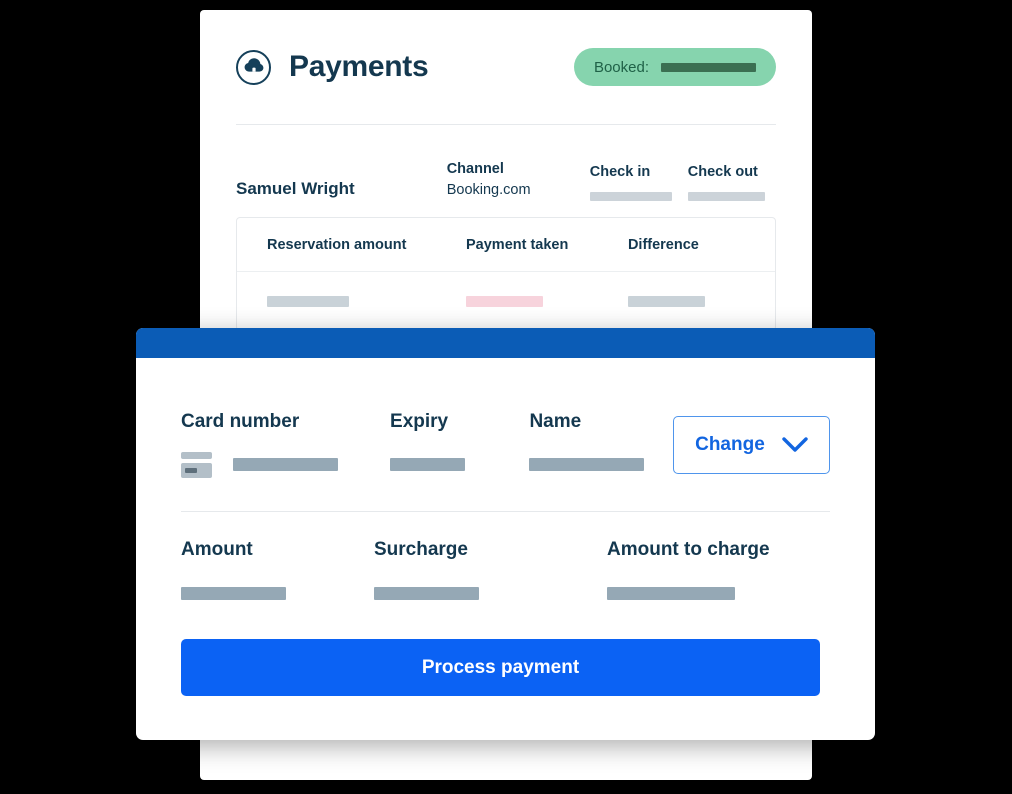 Image resolution: width=1012 pixels, height=794 pixels. What do you see at coordinates (547, 301) in the screenshot?
I see `cell-payment-taken` at bounding box center [547, 301].